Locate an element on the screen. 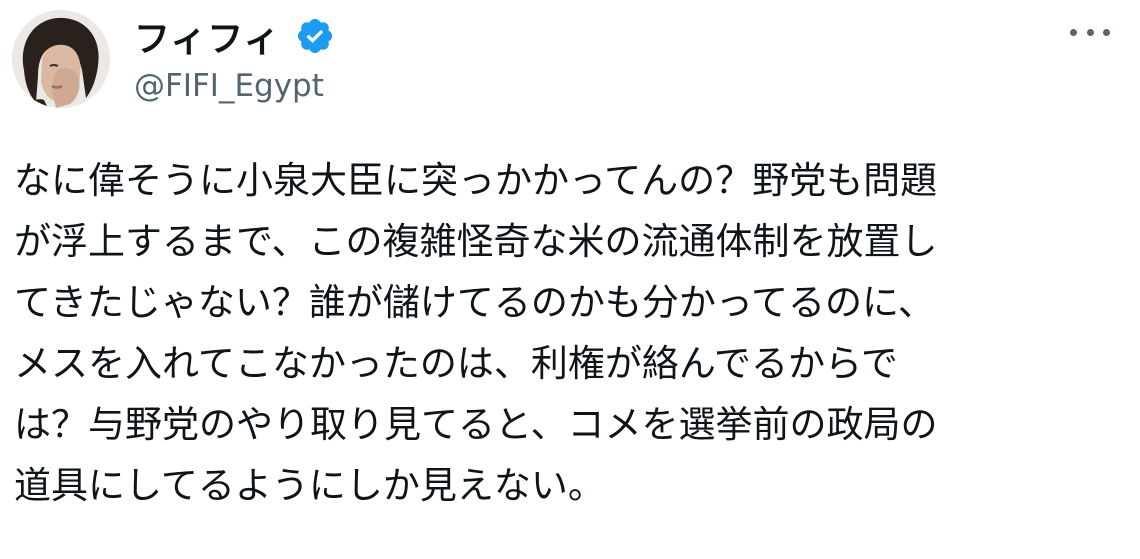 Image resolution: width=1140 pixels, height=559 pixels. verified-badge-icon is located at coordinates (315, 36).